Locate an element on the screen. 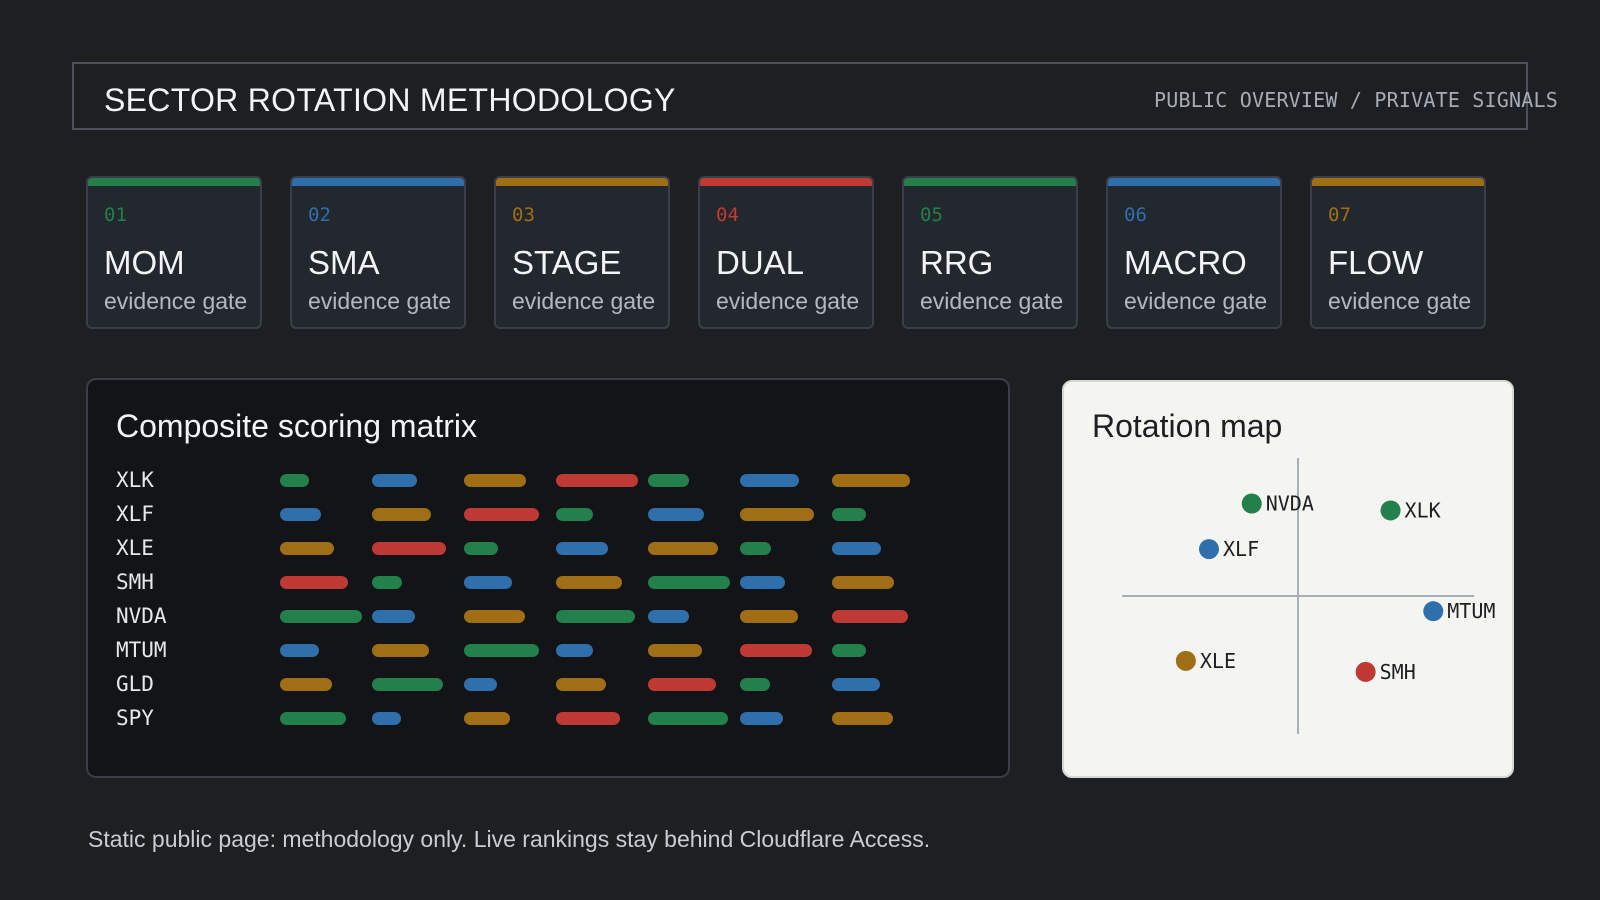 Image resolution: width=1600 pixels, height=900 pixels. matrix-row: XLK is located at coordinates (546, 481).